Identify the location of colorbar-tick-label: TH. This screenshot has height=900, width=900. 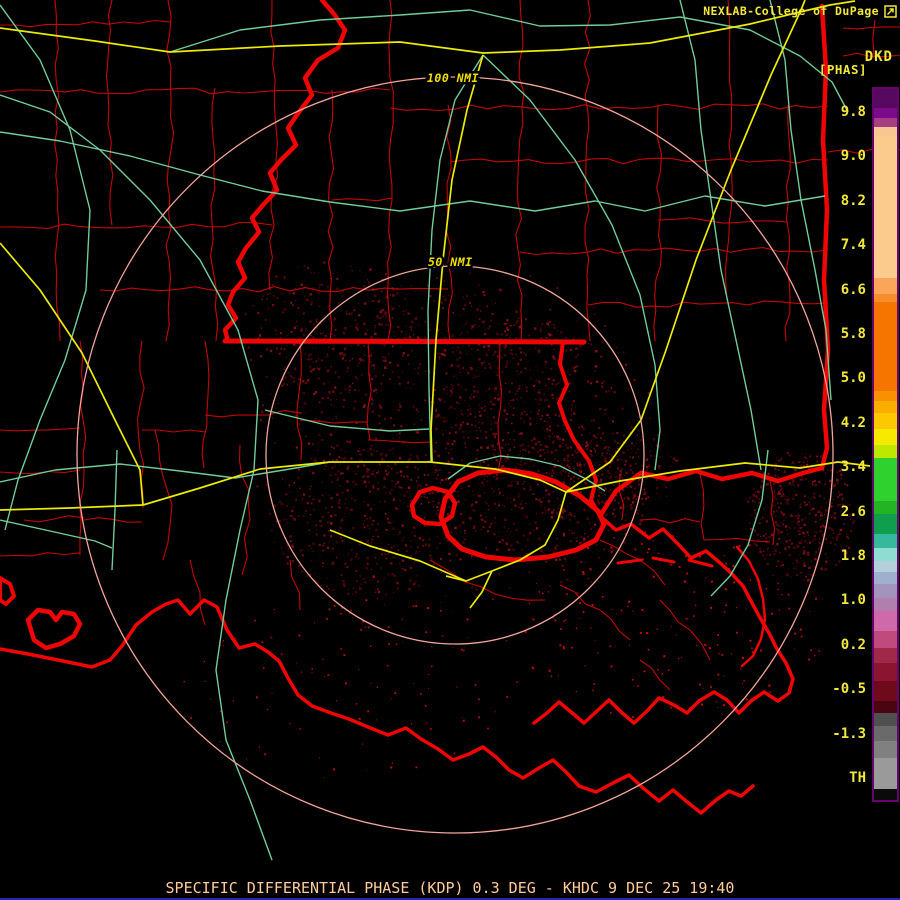
(857, 778).